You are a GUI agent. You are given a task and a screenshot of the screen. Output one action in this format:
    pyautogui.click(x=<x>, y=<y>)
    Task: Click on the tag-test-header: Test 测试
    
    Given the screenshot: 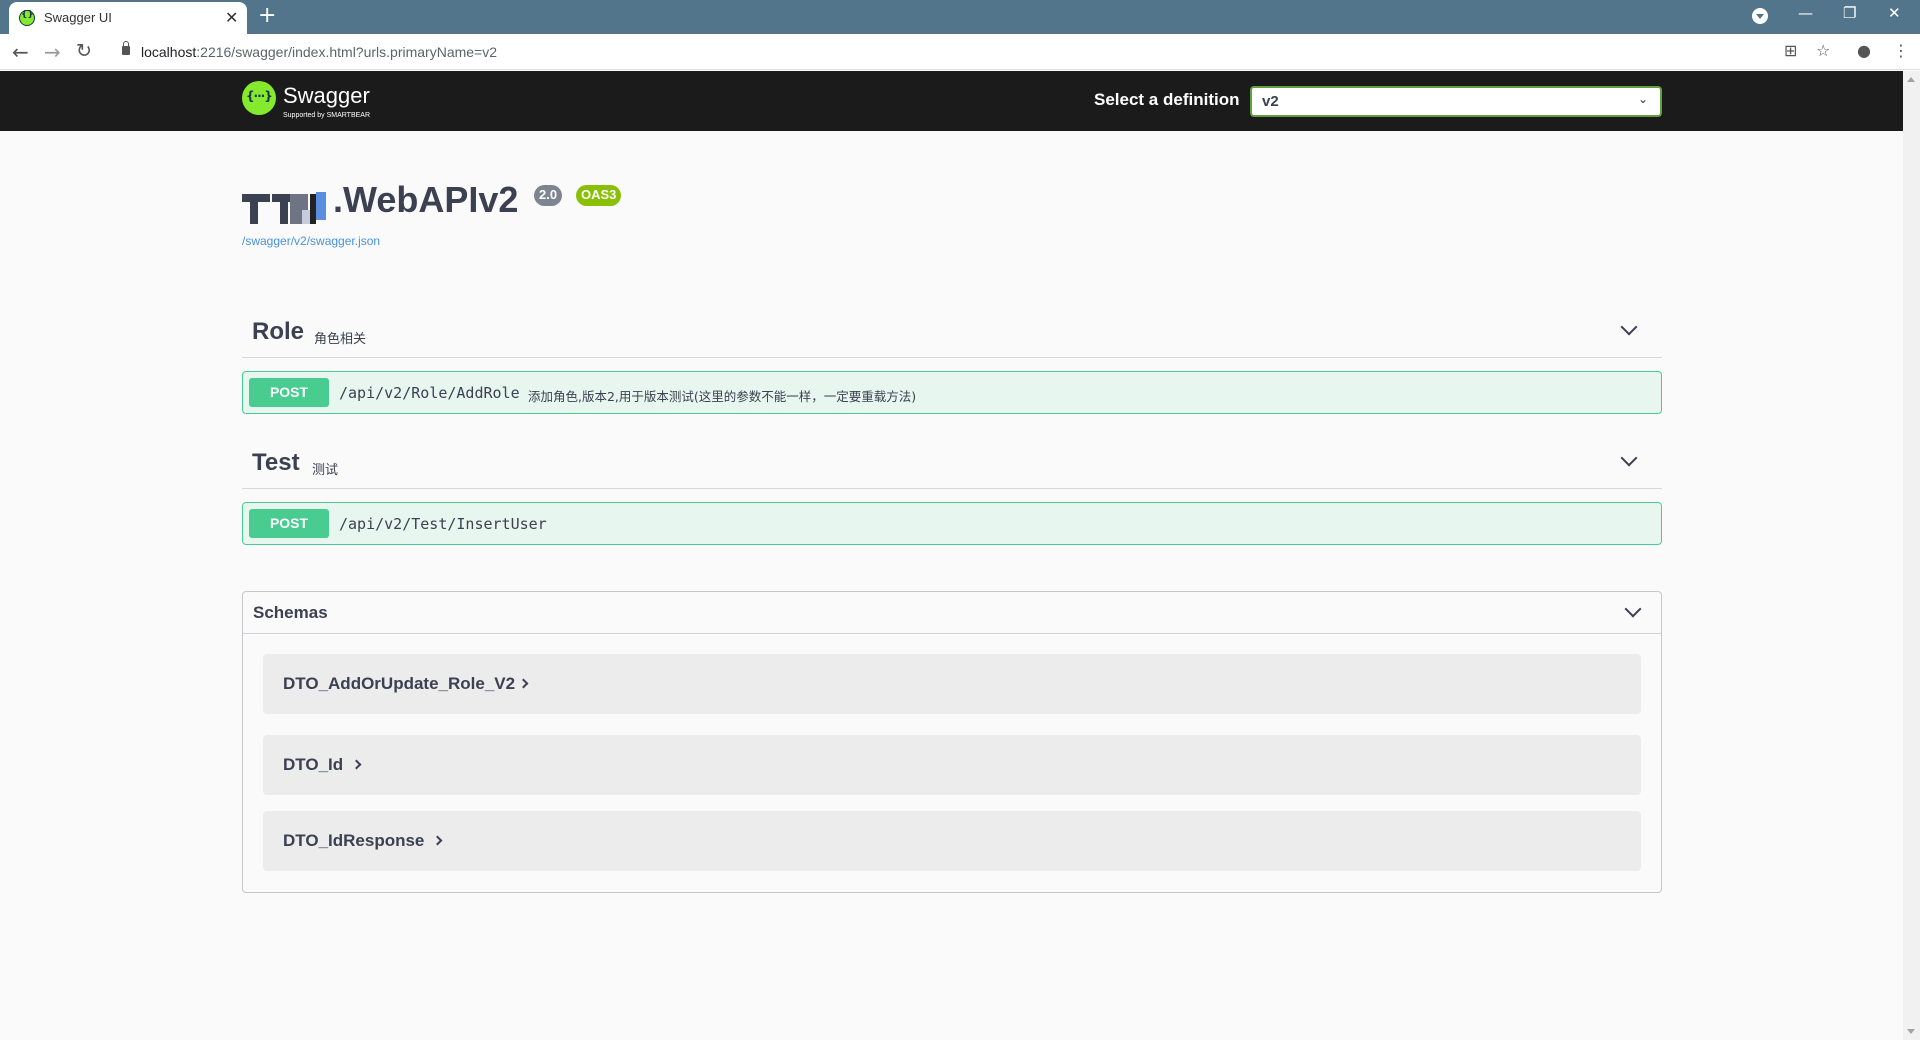 What is the action you would take?
    pyautogui.click(x=952, y=463)
    